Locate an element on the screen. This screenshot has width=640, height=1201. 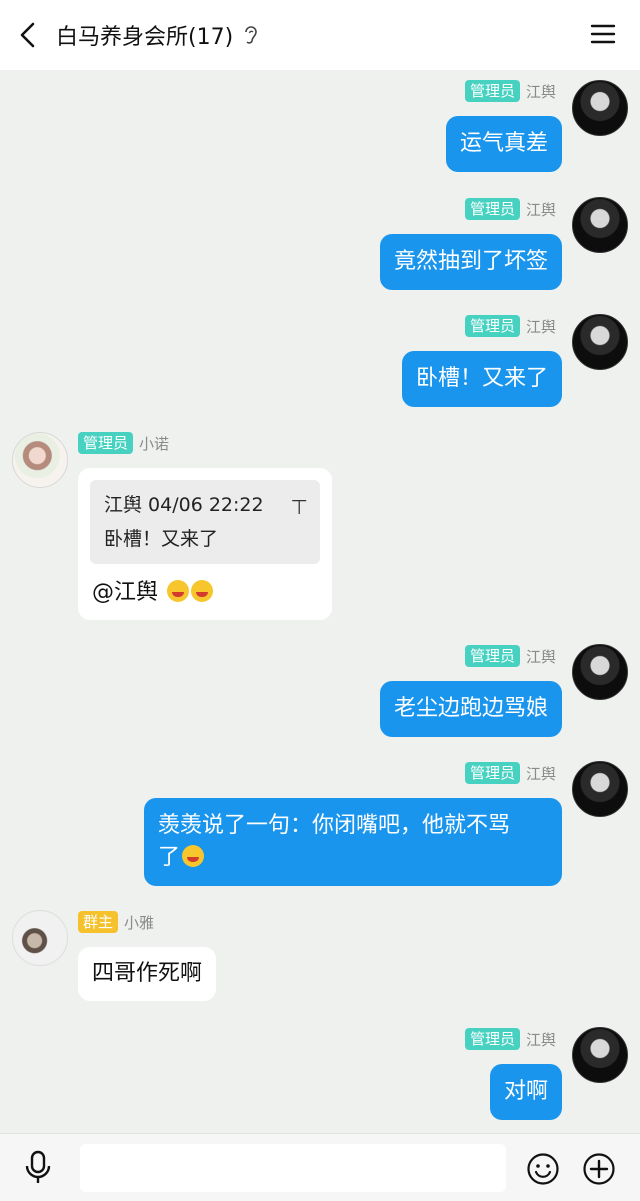
chat-title: 白马养身会所(17) is located at coordinates (145, 37).